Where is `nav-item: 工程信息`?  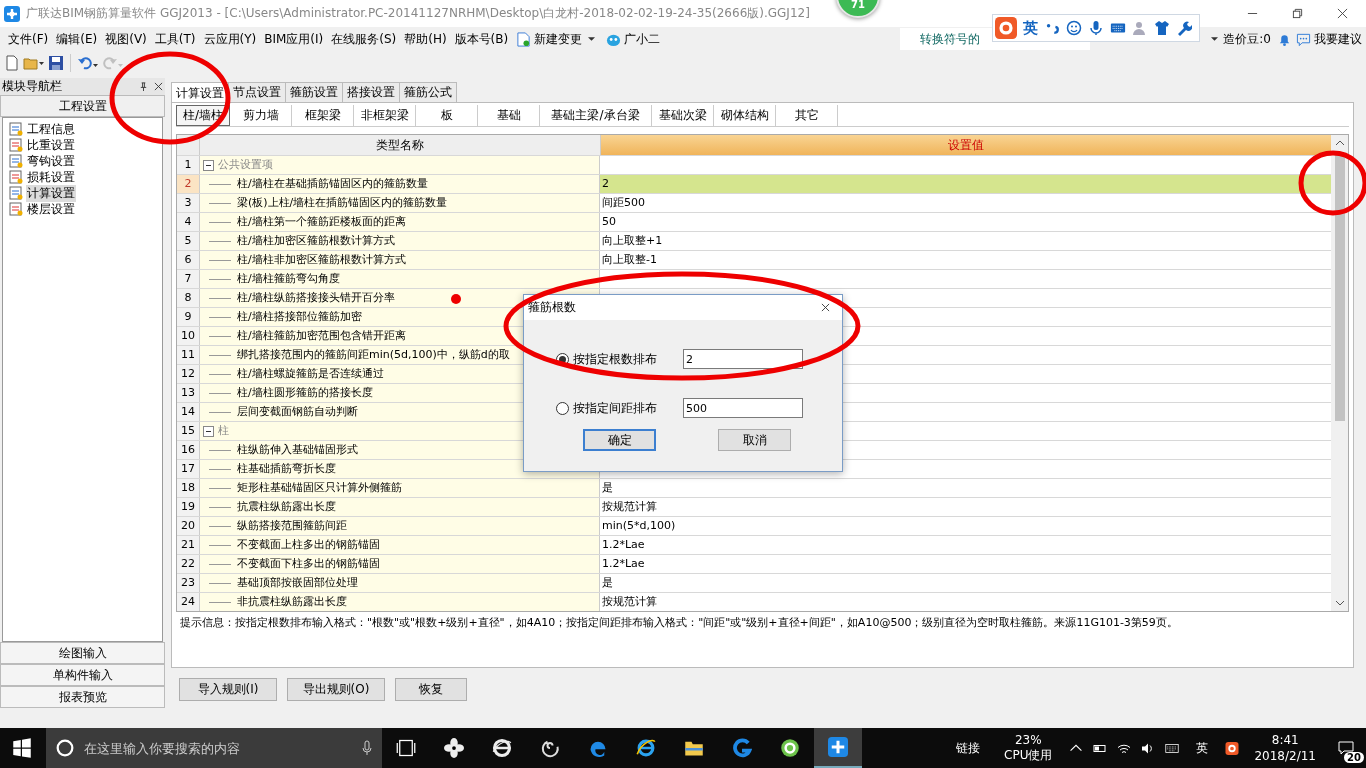 nav-item: 工程信息 is located at coordinates (51, 129).